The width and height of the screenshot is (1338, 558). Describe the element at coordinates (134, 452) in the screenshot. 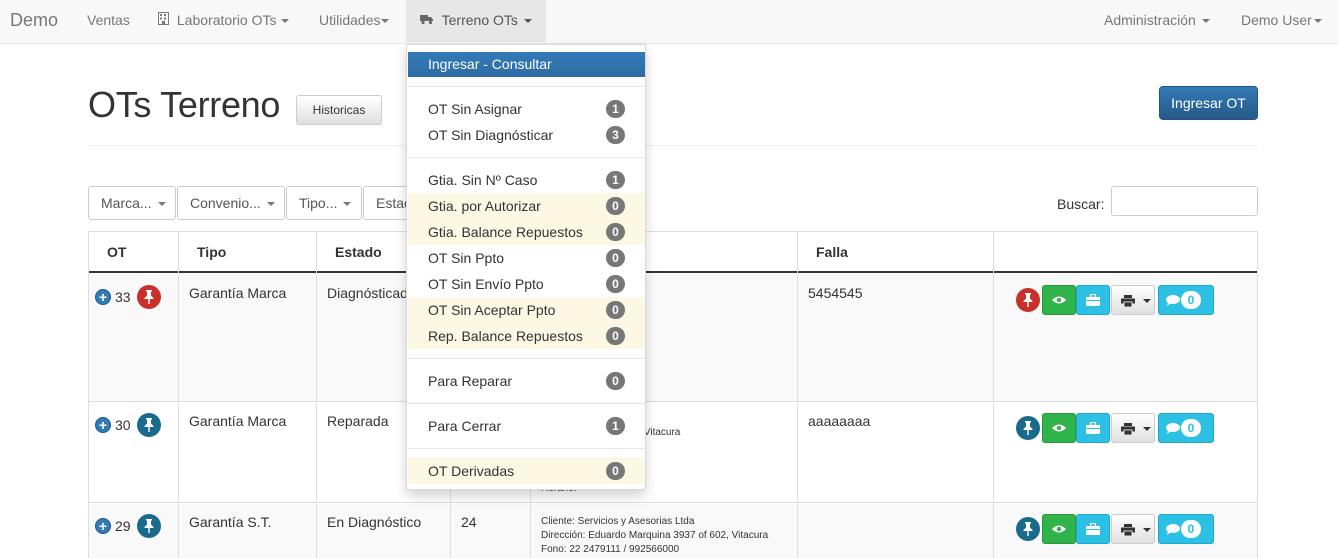

I see `cell-ot: +30` at that location.